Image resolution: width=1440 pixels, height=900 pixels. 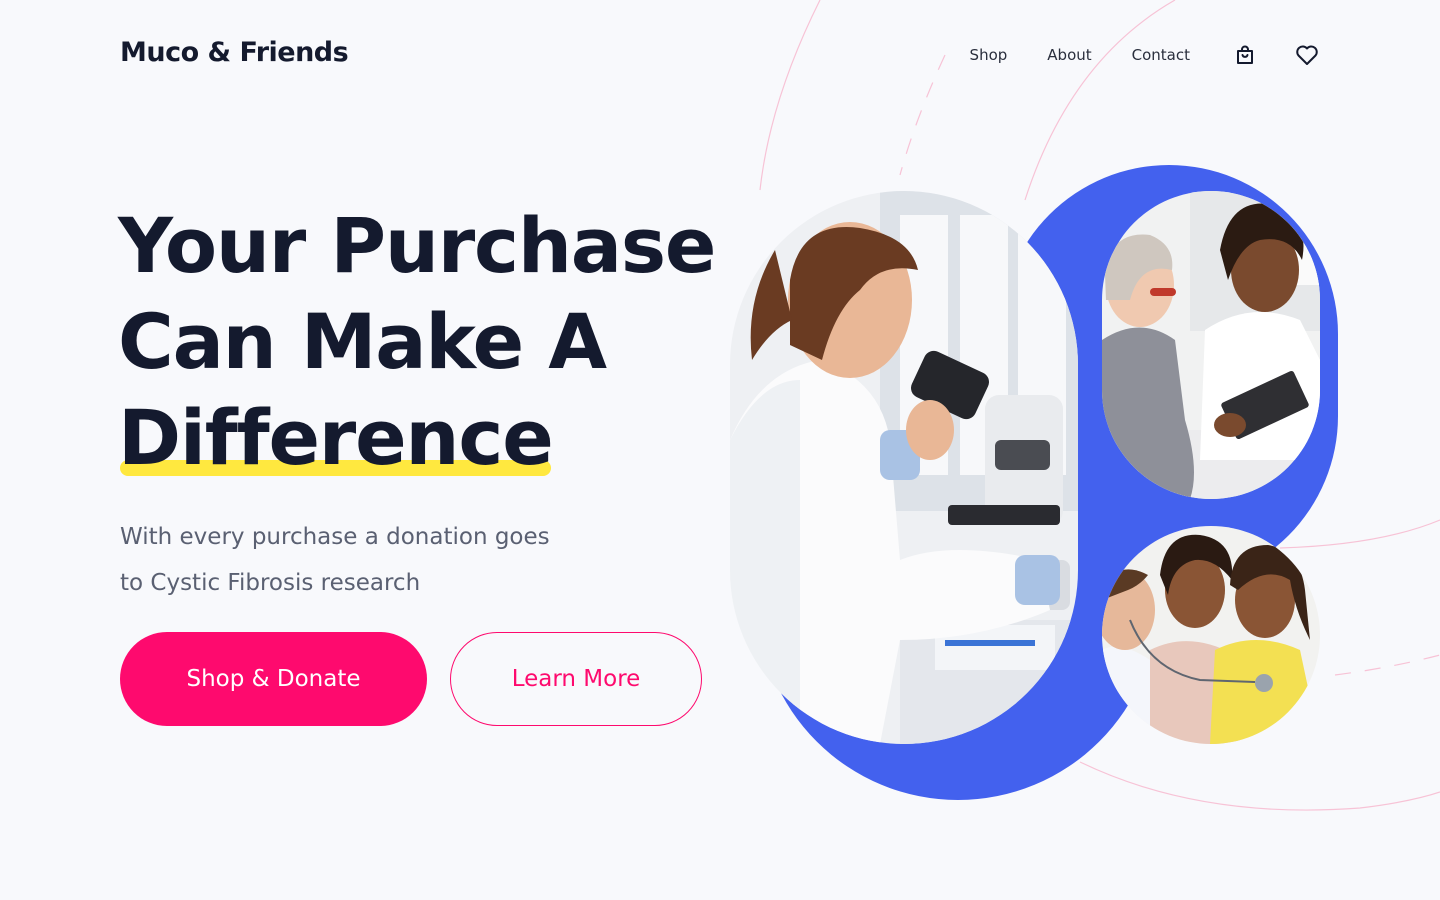 What do you see at coordinates (904, 467) in the screenshot?
I see `scientist-microscope-photo` at bounding box center [904, 467].